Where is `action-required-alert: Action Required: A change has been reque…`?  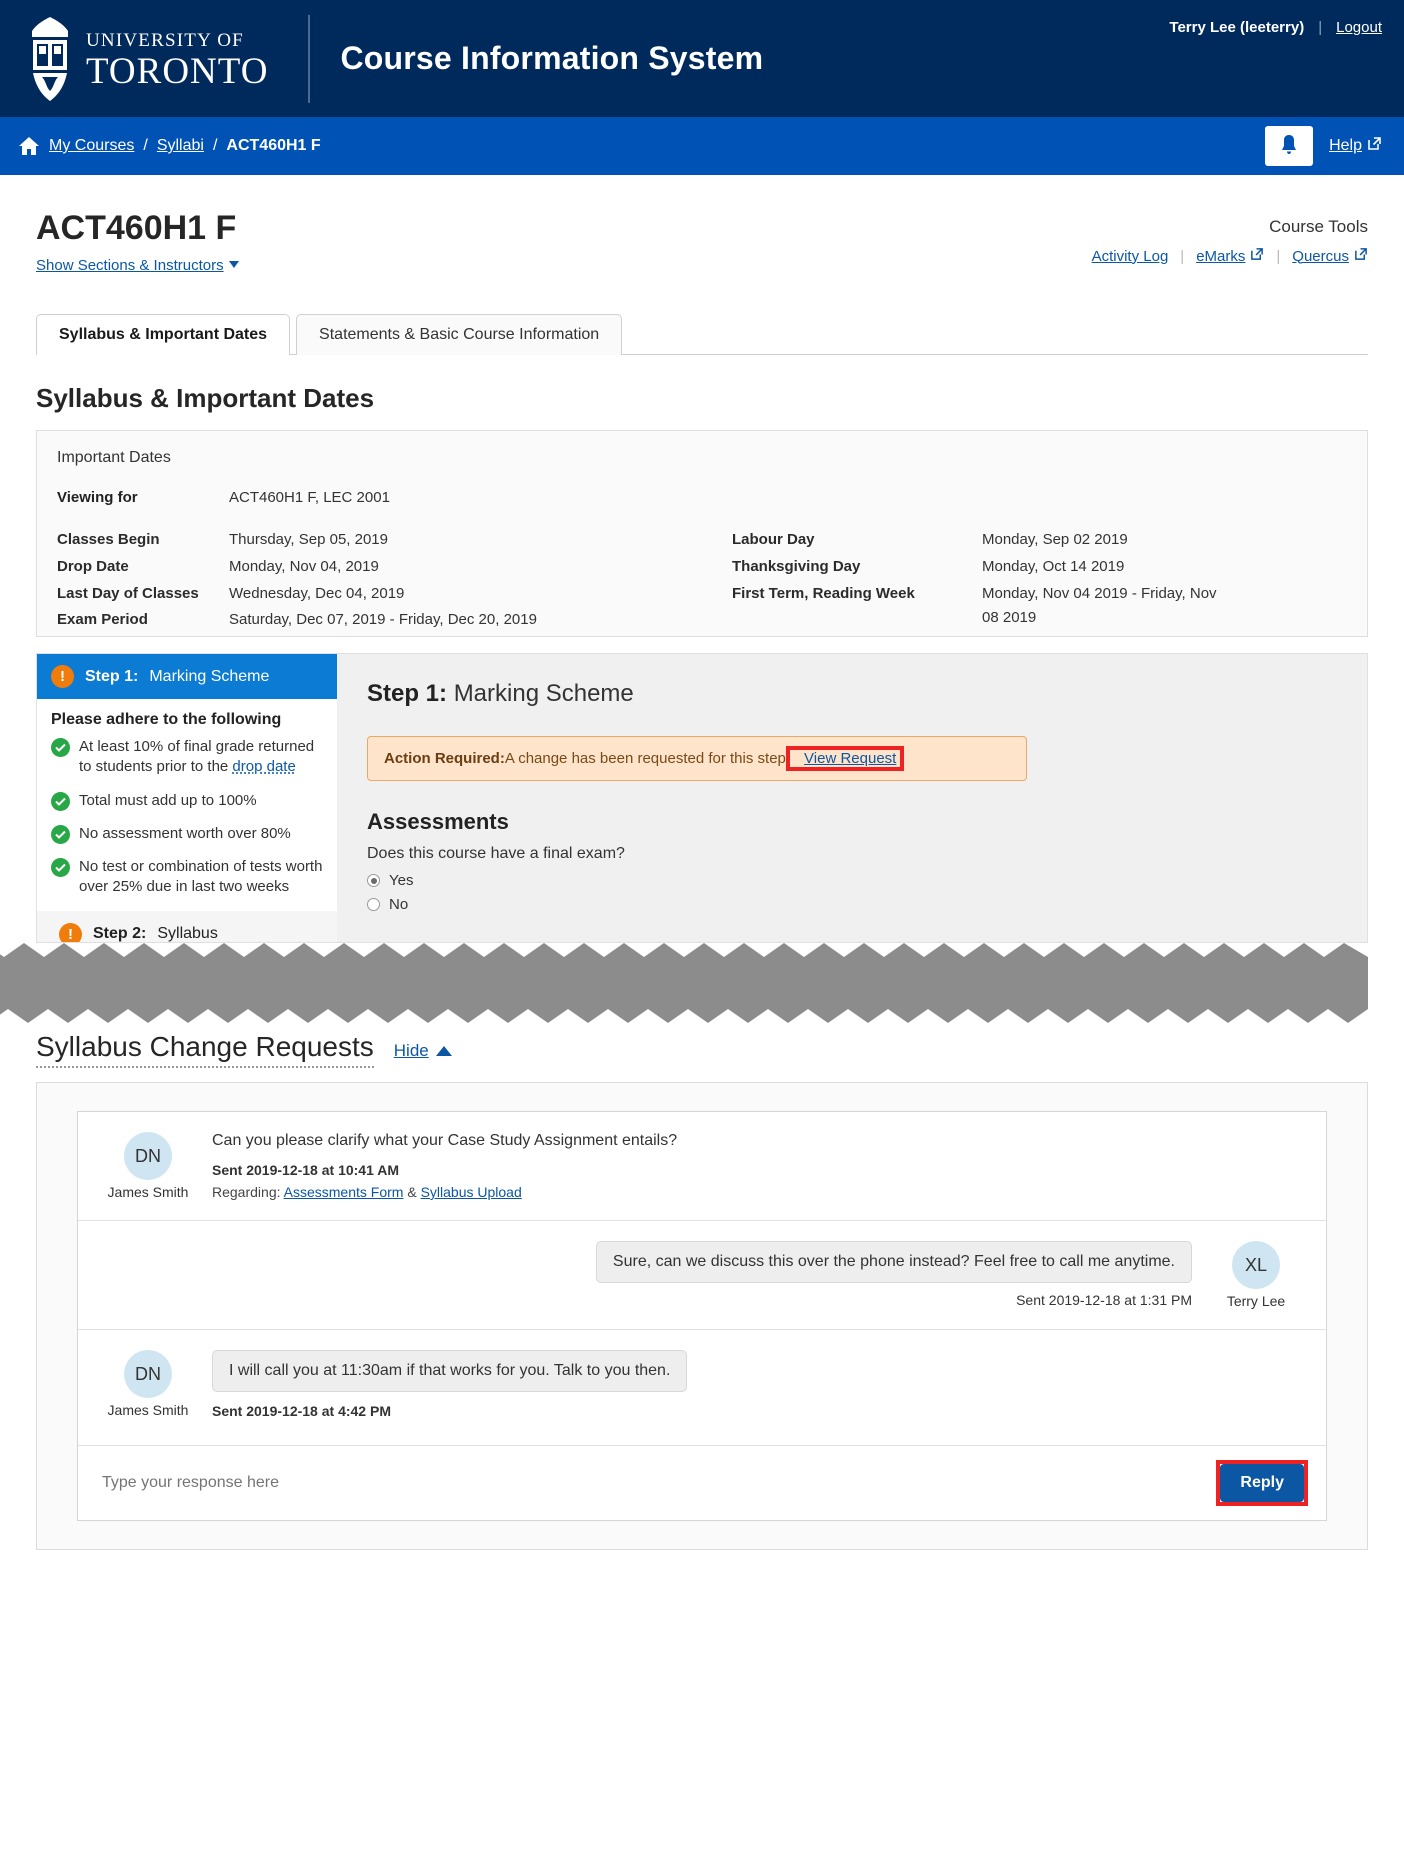
action-required-alert: Action Required: A change has been reque… is located at coordinates (697, 758).